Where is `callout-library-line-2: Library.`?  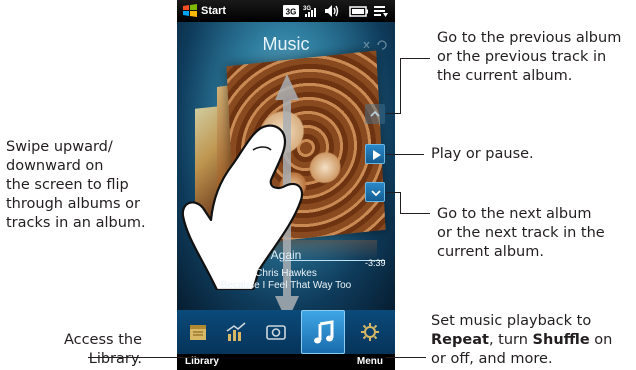
callout-library-line-2: Library. is located at coordinates (115, 359).